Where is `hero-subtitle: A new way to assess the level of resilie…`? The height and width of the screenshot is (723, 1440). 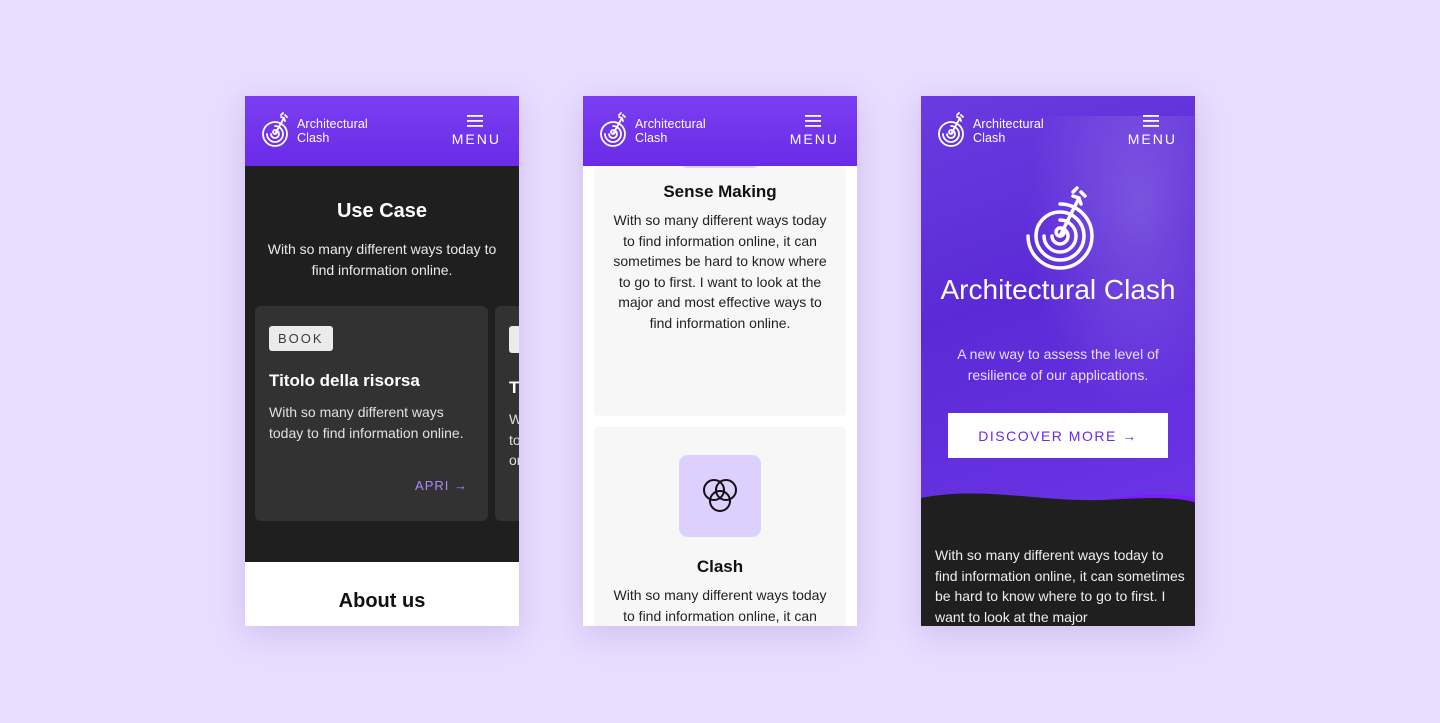 hero-subtitle: A new way to assess the level of resilie… is located at coordinates (1058, 364).